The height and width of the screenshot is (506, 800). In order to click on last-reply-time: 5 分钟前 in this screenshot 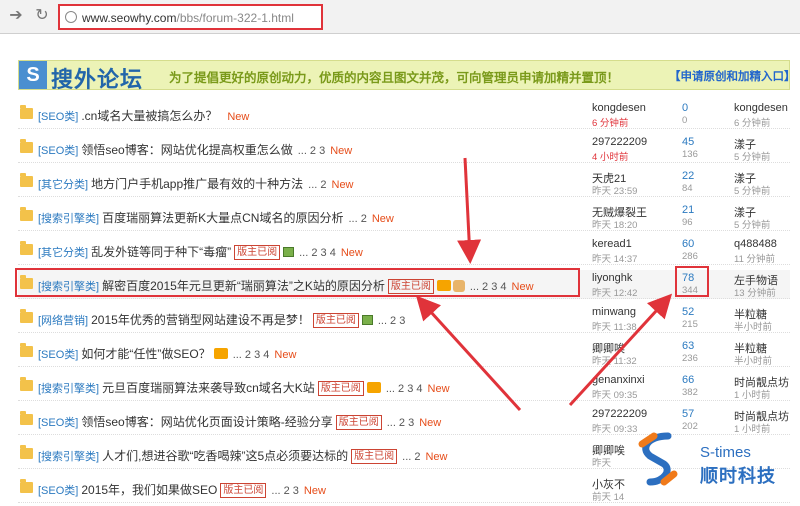, I will do `click(752, 225)`.